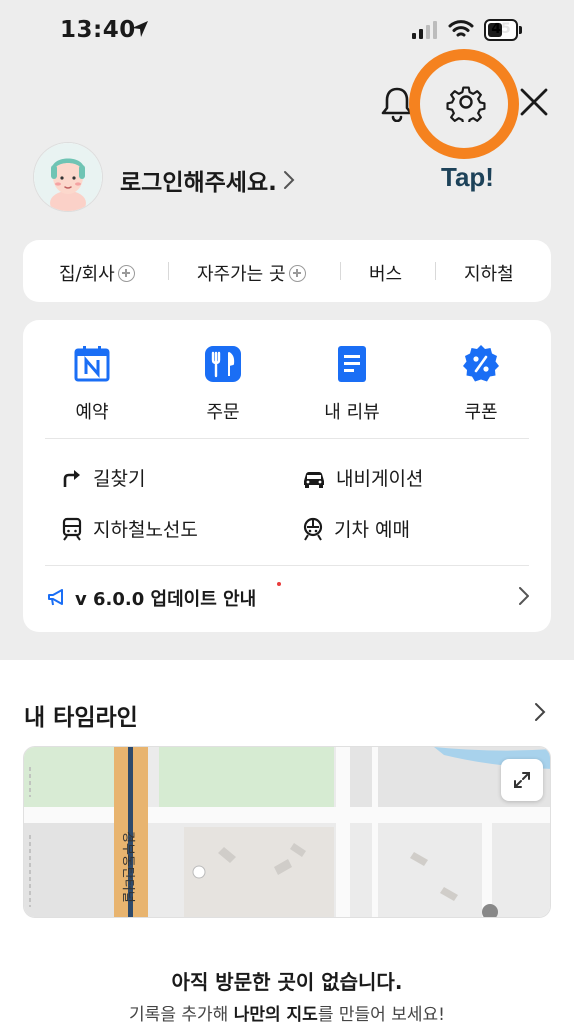  I want to click on quick-link-label: 지하철, so click(489, 274).